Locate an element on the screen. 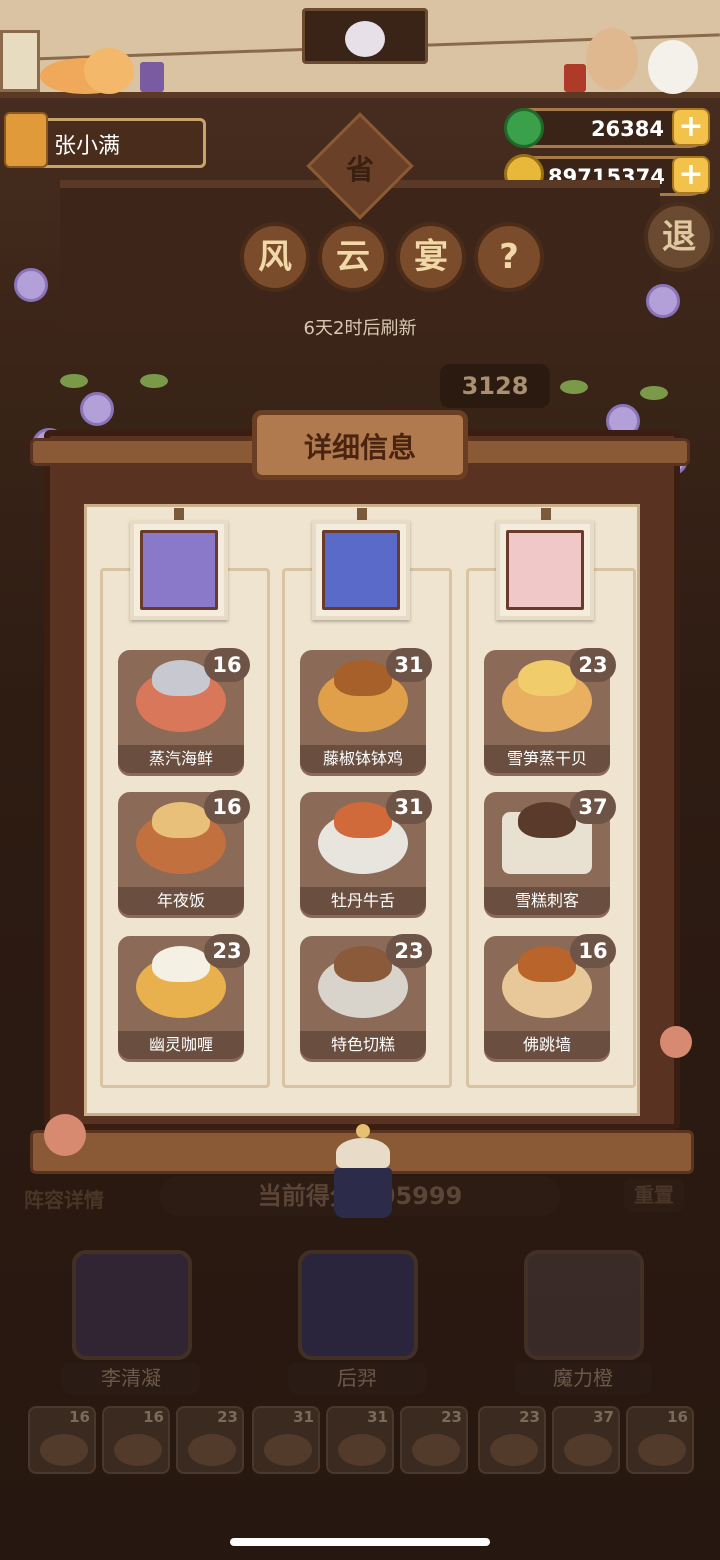  hanging-cat-sign is located at coordinates (365, 36).